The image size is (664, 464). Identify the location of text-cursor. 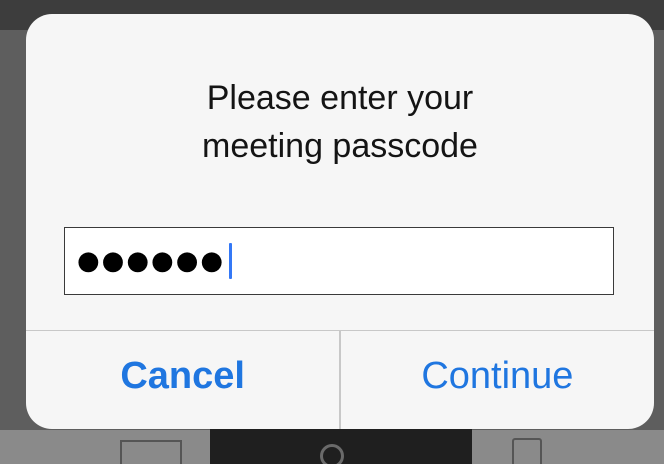
(231, 261).